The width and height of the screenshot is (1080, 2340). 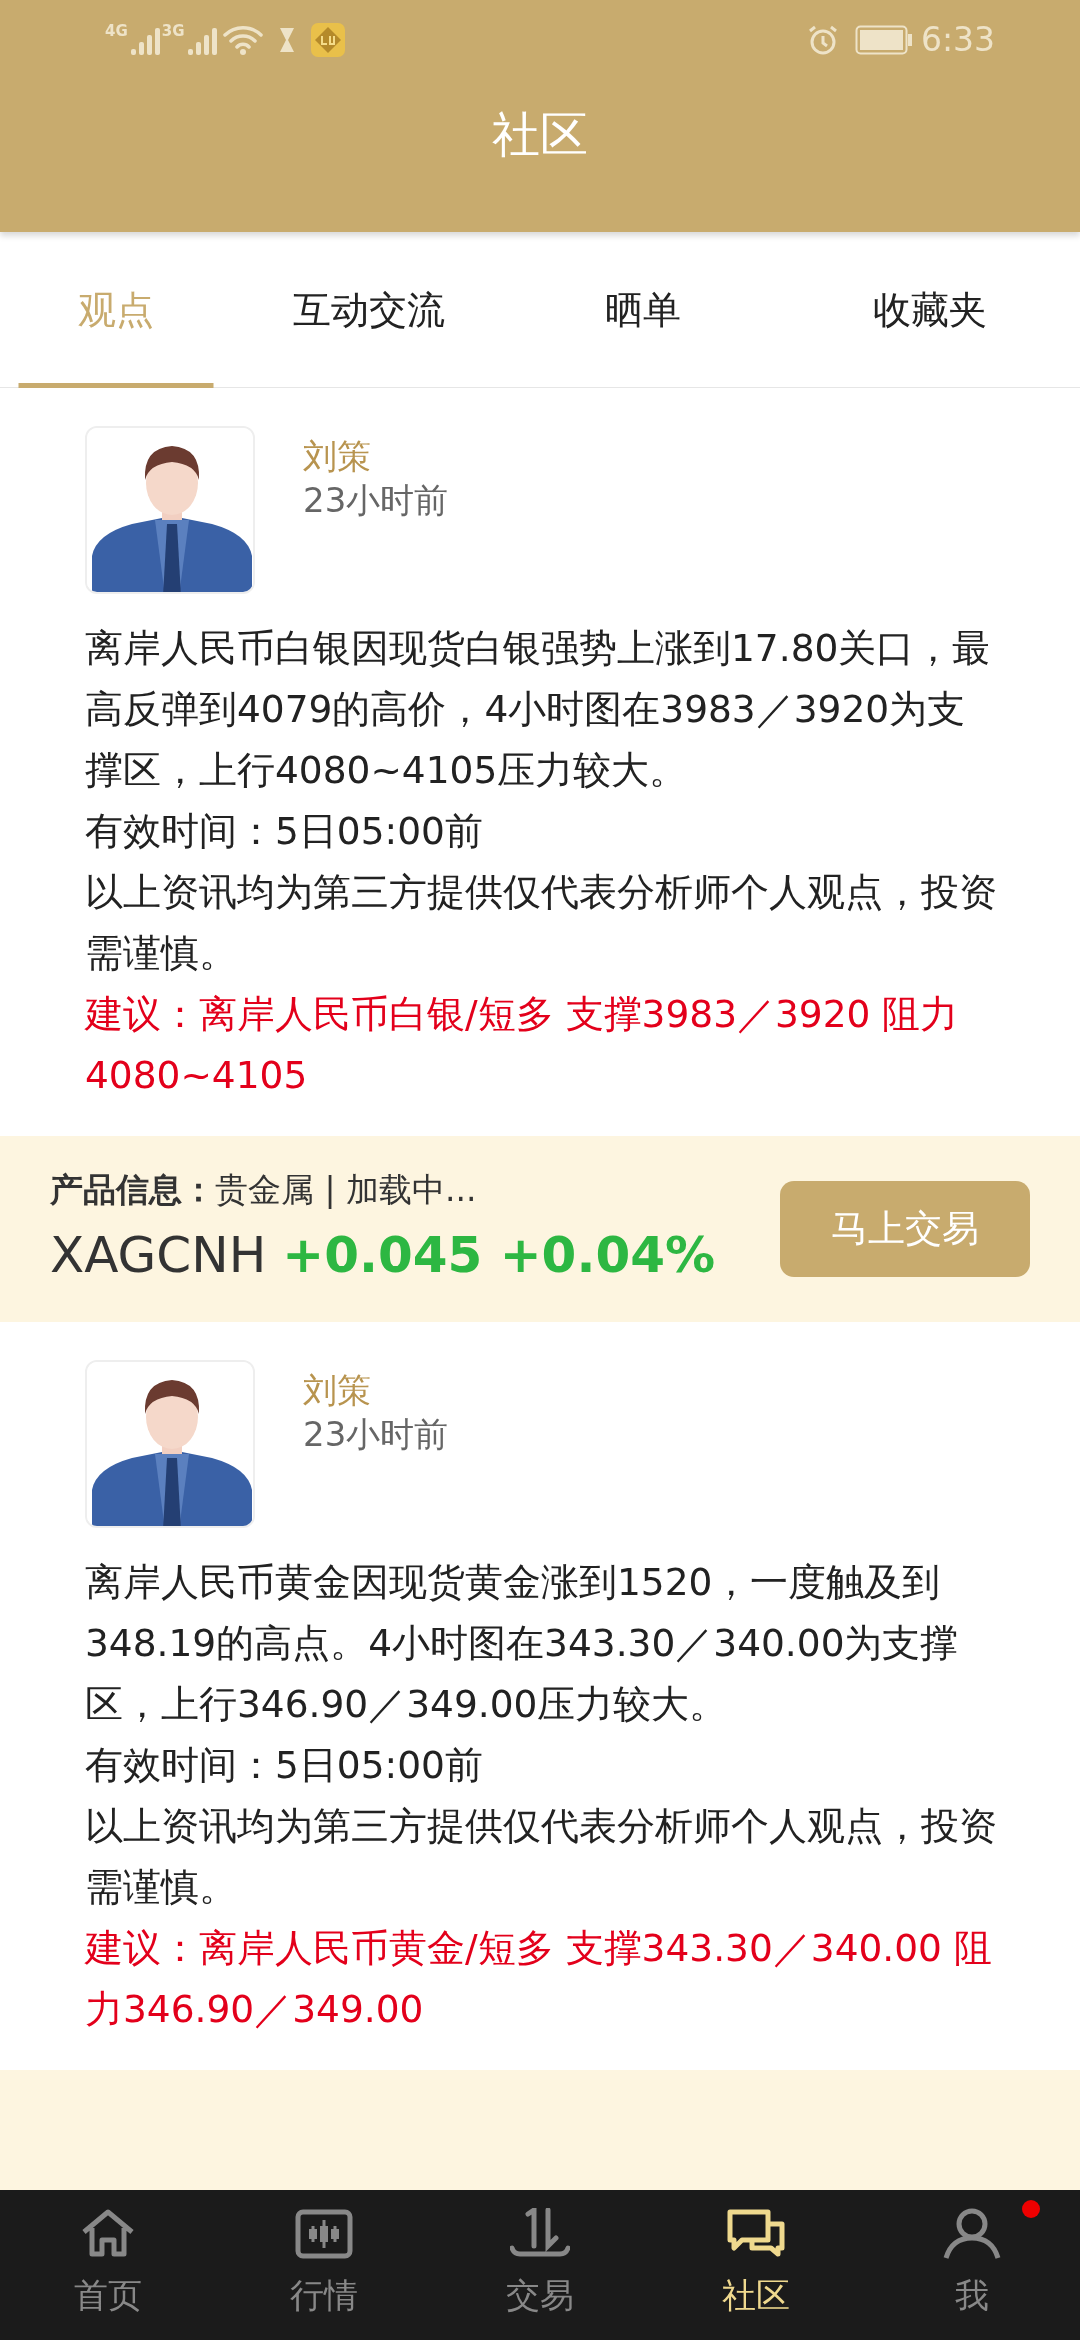 What do you see at coordinates (957, 40) in the screenshot?
I see `clock-time: 6:33` at bounding box center [957, 40].